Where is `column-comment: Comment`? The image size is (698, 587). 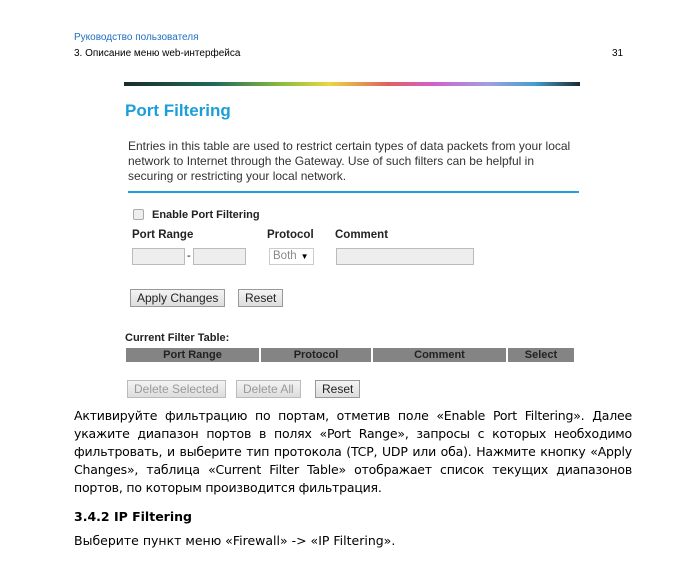
column-comment: Comment is located at coordinates (439, 355).